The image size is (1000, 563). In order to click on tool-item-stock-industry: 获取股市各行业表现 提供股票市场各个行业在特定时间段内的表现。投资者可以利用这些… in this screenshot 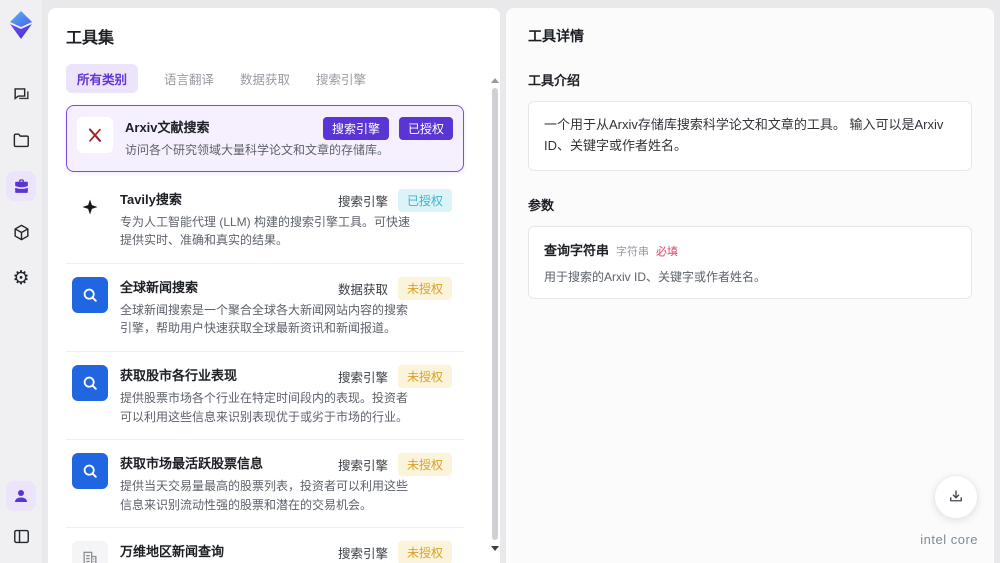, I will do `click(265, 396)`.